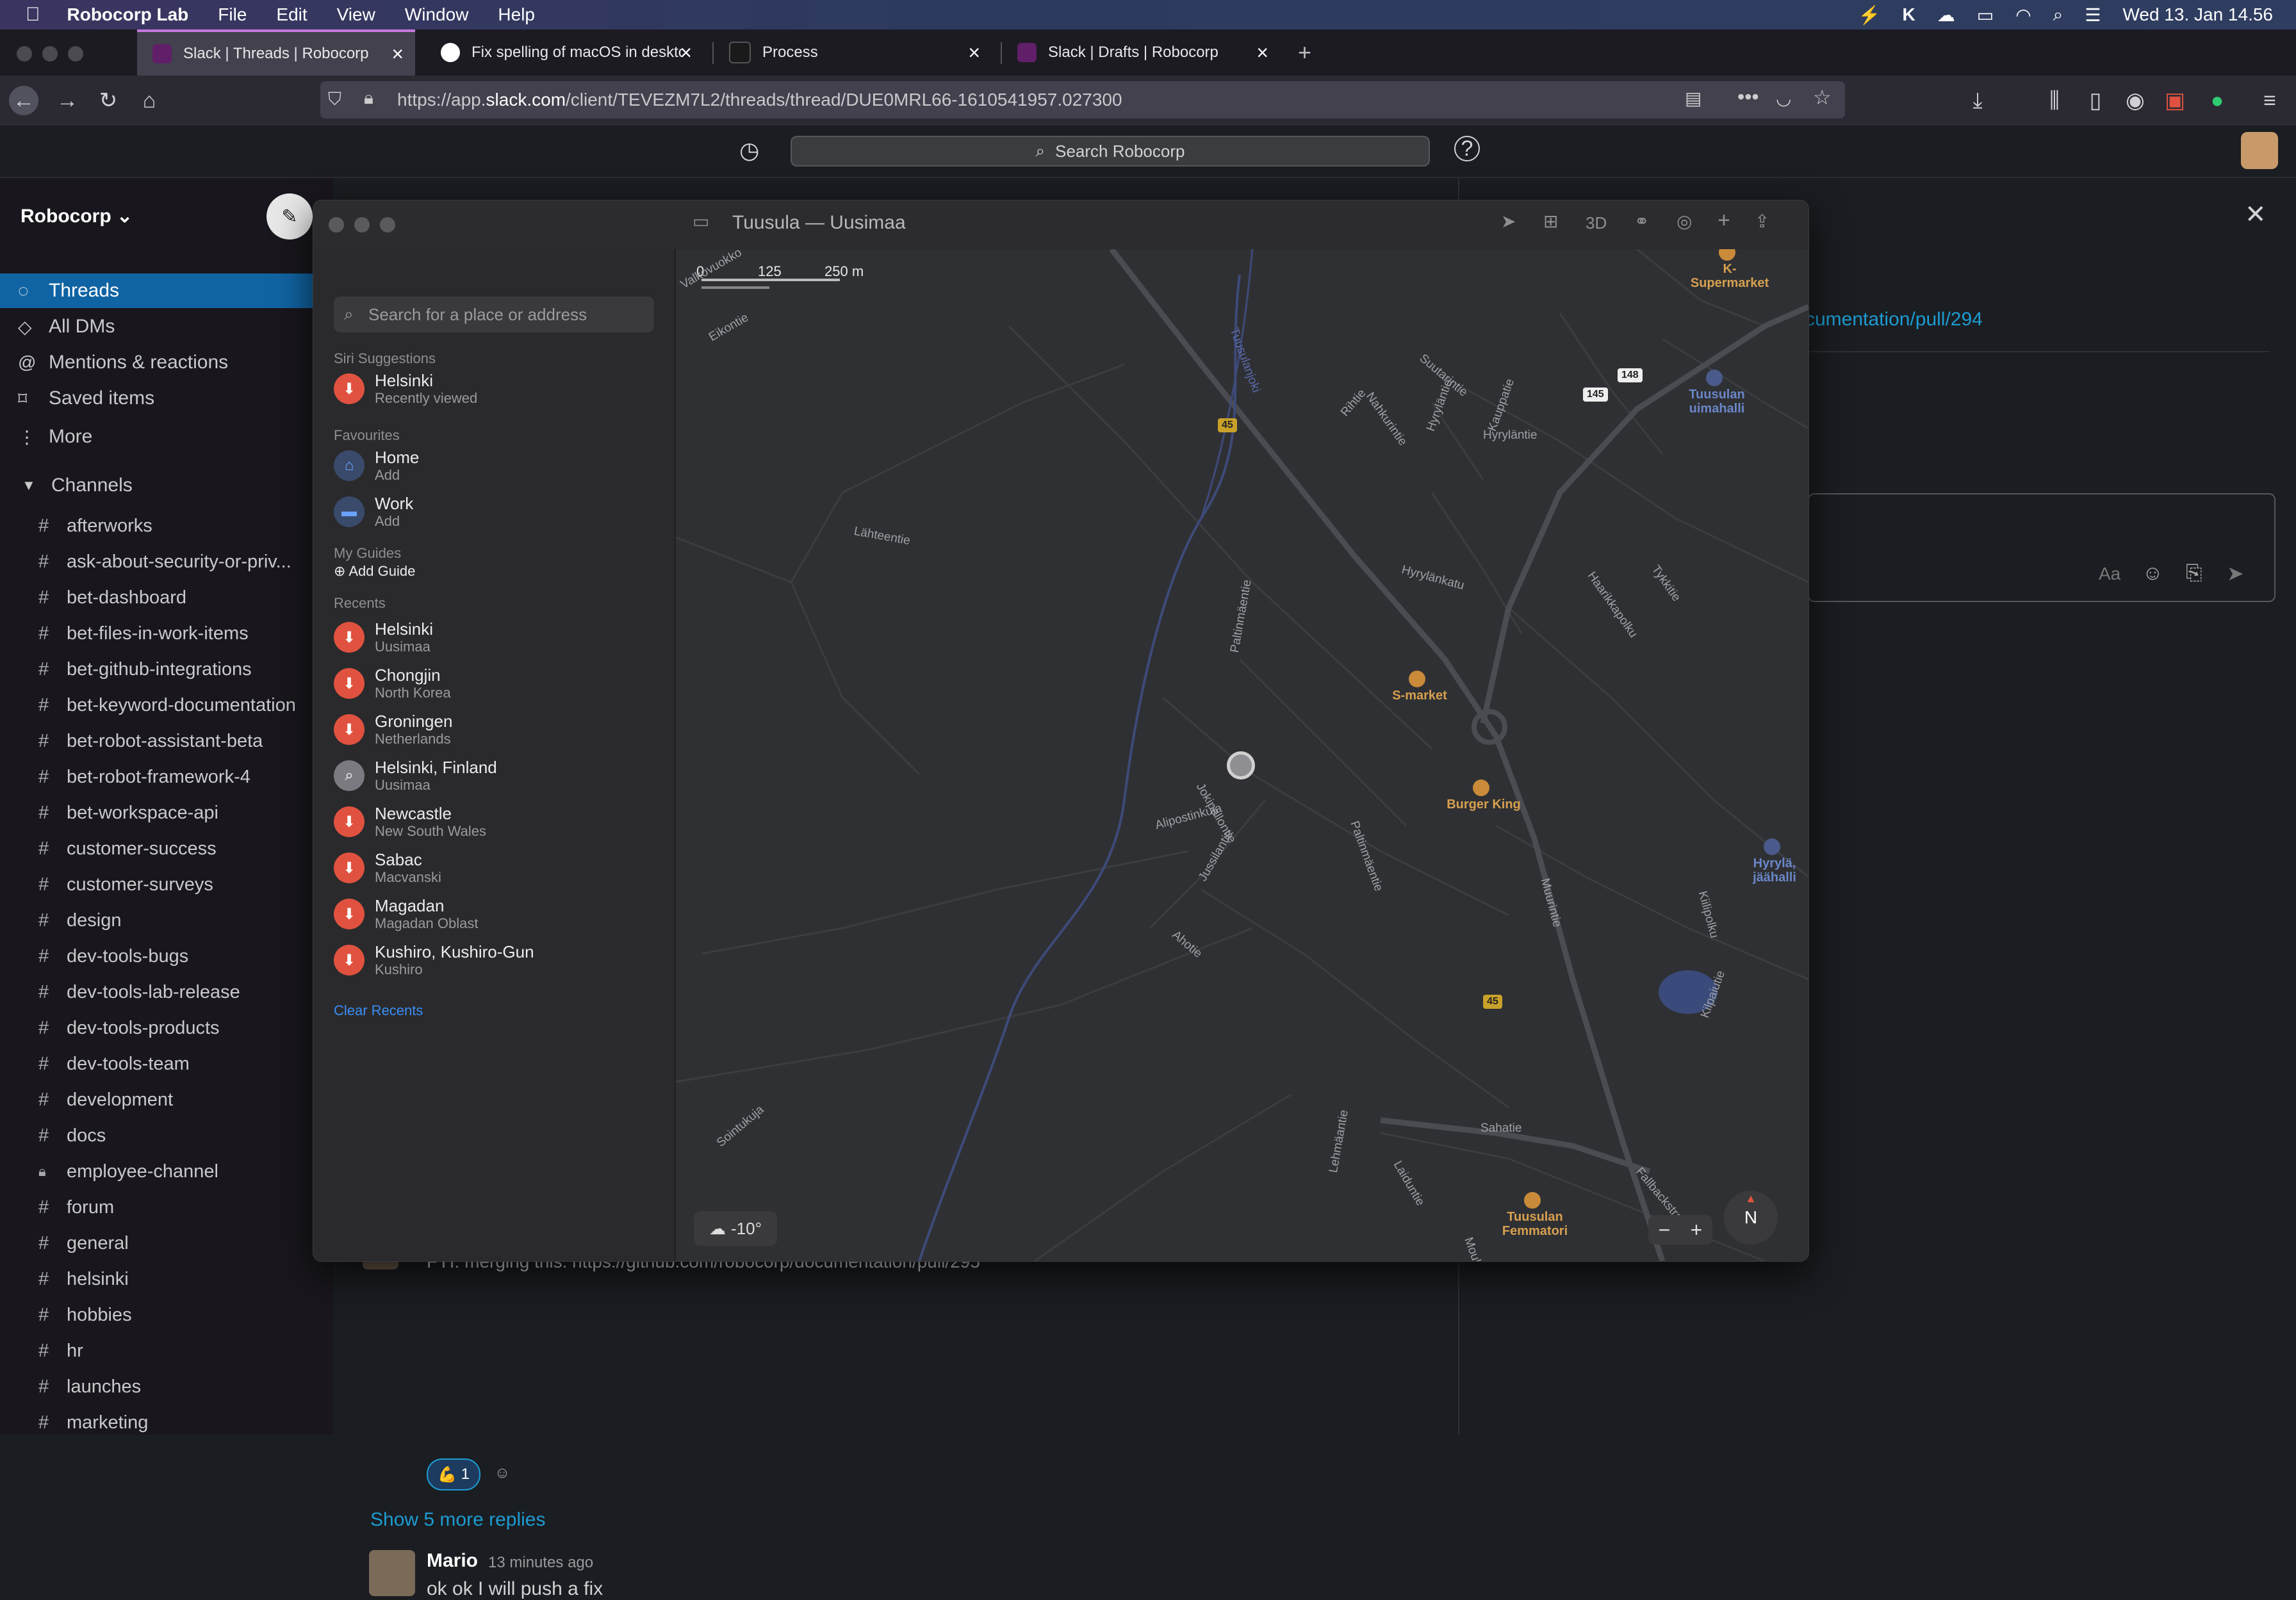  Describe the element at coordinates (336, 225) in the screenshot. I see `maps-close-button` at that location.